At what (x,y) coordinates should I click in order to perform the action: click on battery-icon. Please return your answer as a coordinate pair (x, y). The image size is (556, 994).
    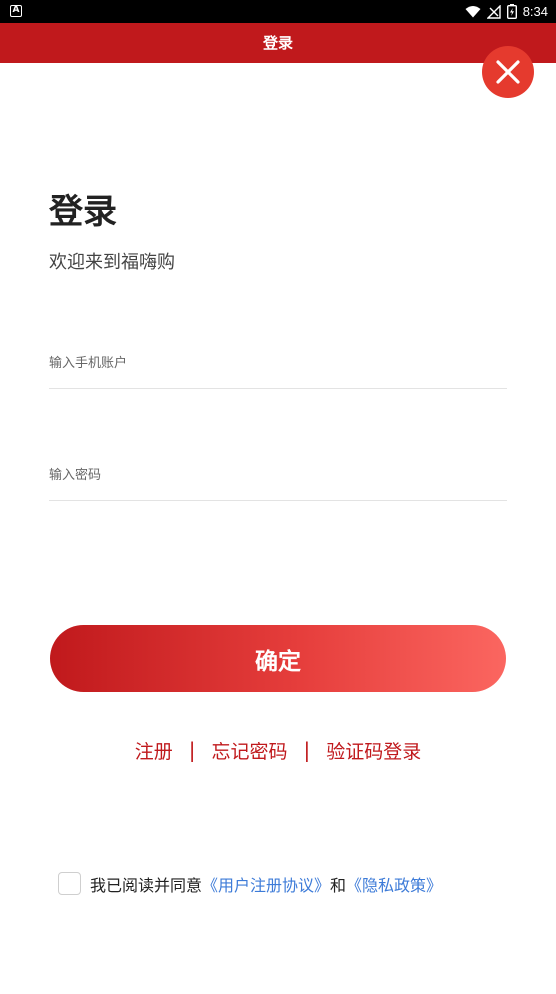
    Looking at the image, I should click on (511, 11).